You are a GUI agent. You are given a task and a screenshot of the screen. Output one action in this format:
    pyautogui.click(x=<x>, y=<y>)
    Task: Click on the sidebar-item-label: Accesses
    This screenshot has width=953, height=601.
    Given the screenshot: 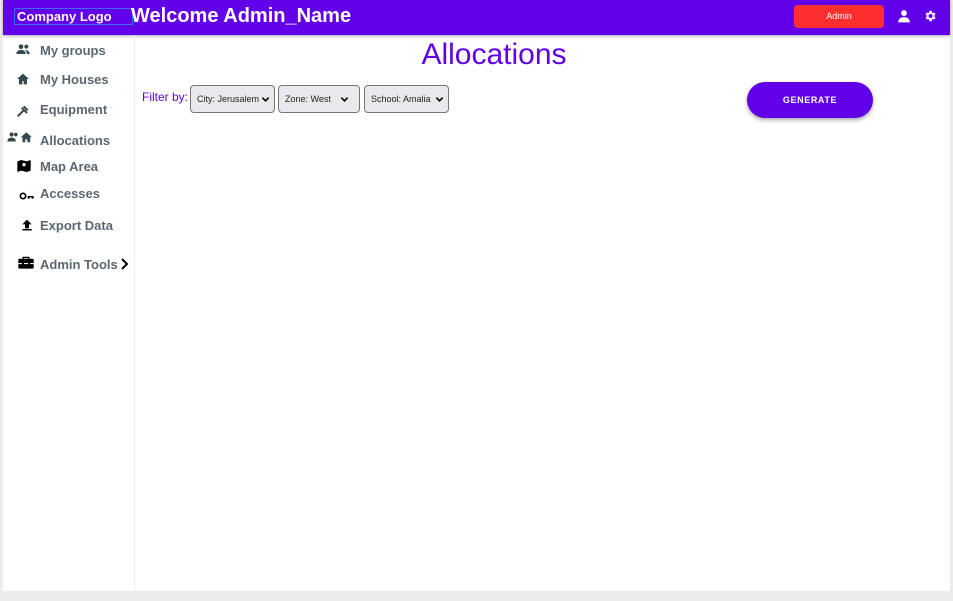 What is the action you would take?
    pyautogui.click(x=70, y=193)
    